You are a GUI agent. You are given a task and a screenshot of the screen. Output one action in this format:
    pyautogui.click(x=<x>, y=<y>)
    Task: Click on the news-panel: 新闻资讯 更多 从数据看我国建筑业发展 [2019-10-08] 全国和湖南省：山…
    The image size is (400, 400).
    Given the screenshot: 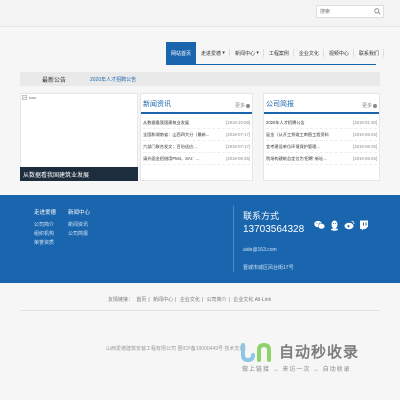 What is the action you would take?
    pyautogui.click(x=196, y=137)
    